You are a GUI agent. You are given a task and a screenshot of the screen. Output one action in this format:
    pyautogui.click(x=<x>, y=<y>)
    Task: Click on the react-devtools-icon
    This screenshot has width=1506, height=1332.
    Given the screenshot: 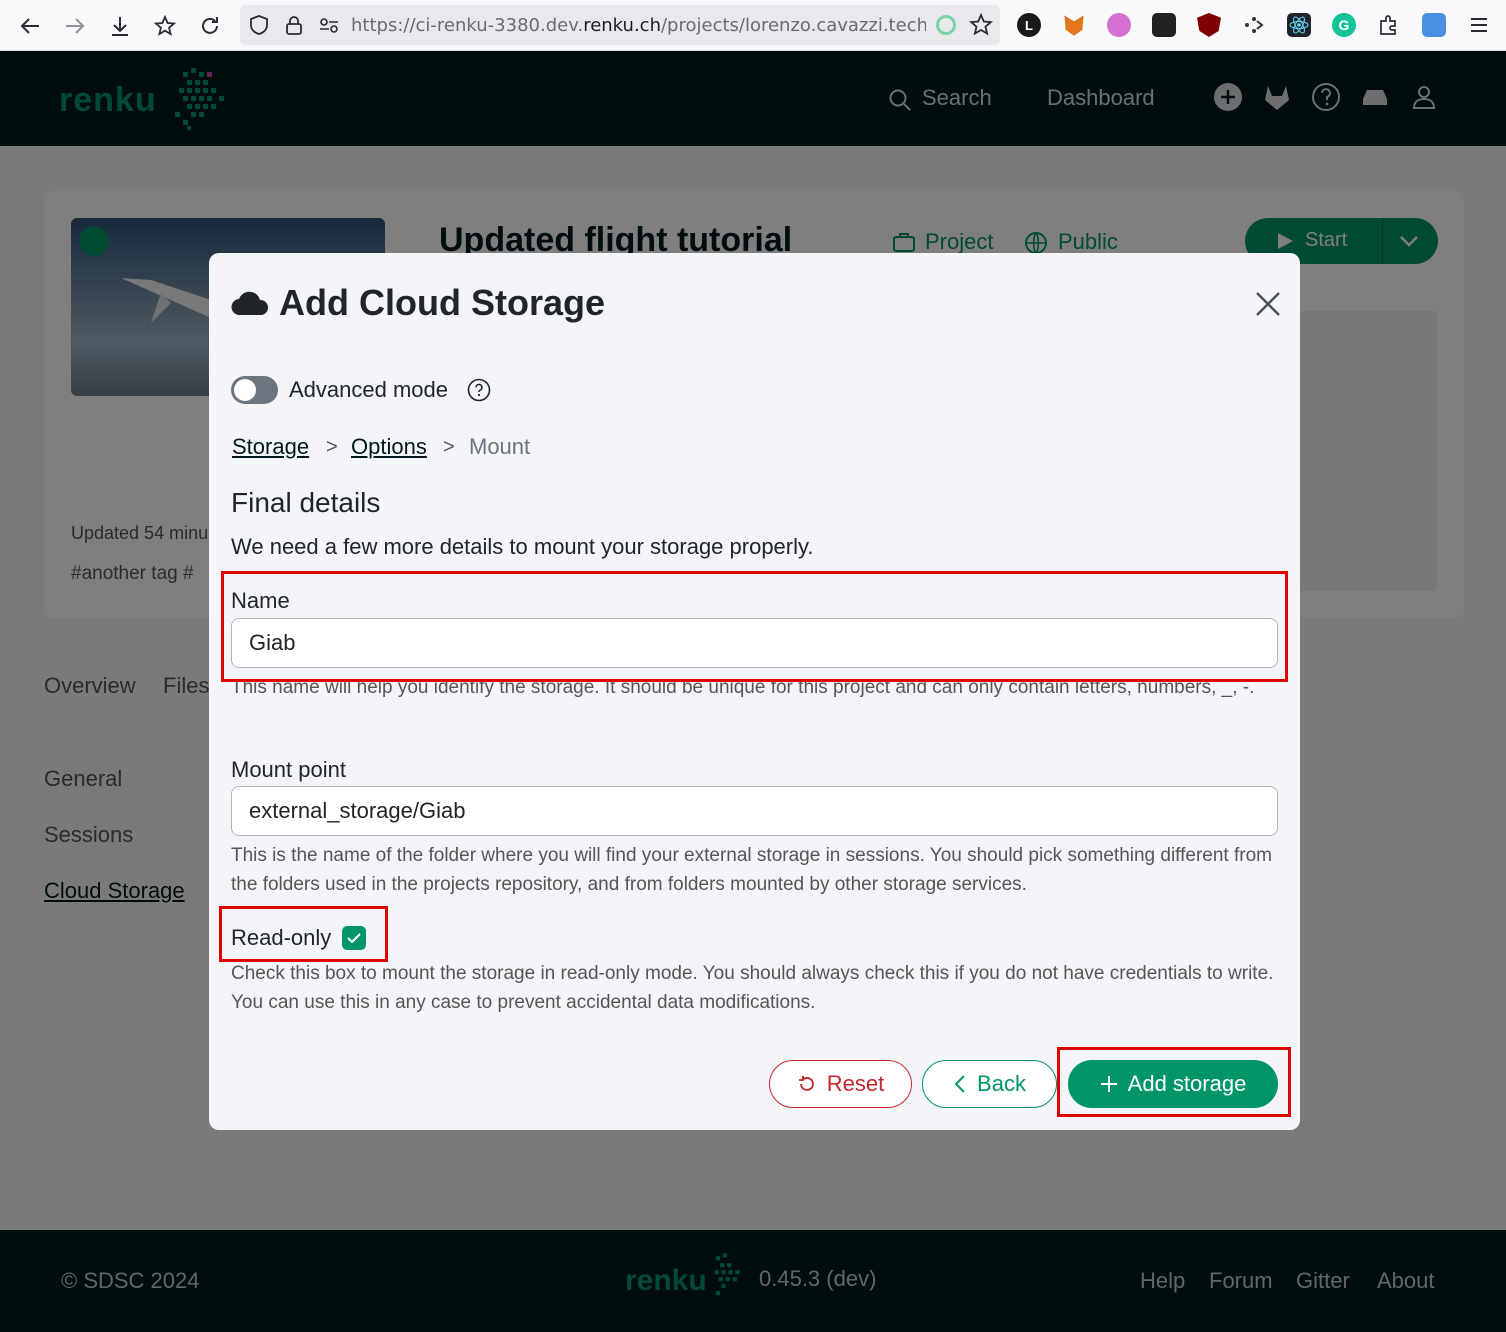 What is the action you would take?
    pyautogui.click(x=1299, y=25)
    